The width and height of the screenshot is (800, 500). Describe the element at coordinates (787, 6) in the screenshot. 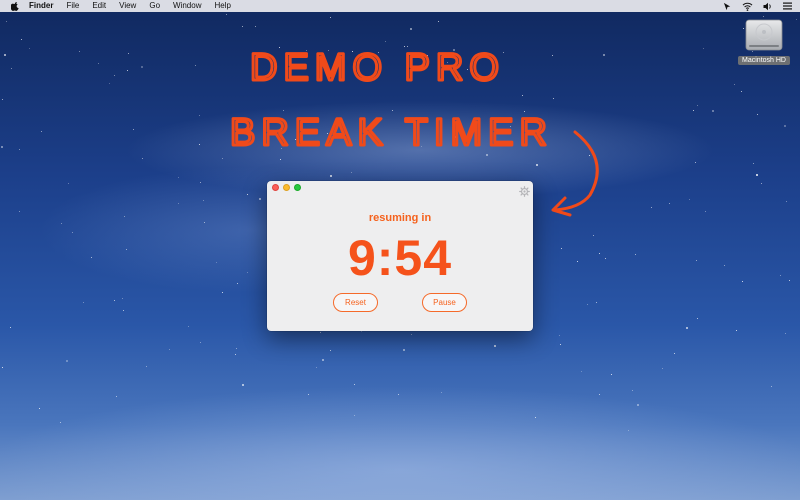

I see `list-icon` at that location.